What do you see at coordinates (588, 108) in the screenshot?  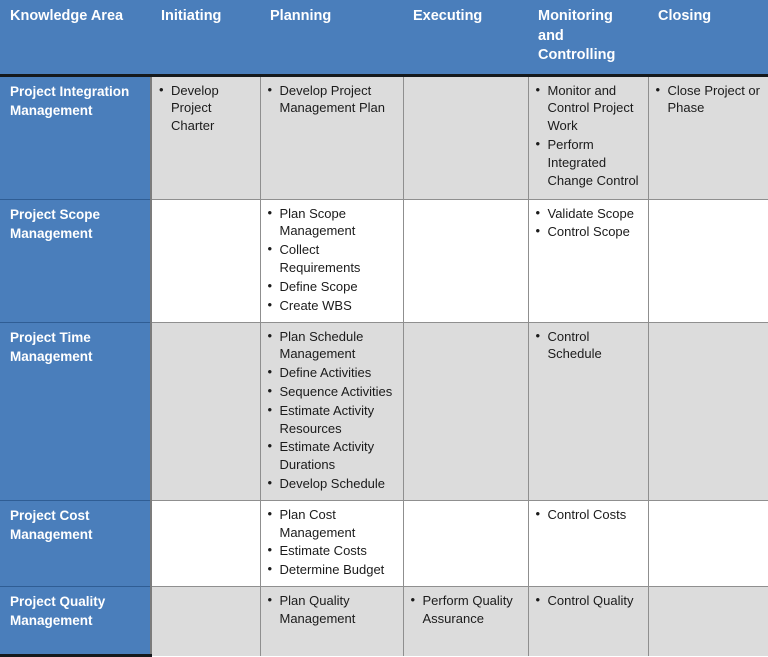 I see `process-item: Monitor and Control Project Work` at bounding box center [588, 108].